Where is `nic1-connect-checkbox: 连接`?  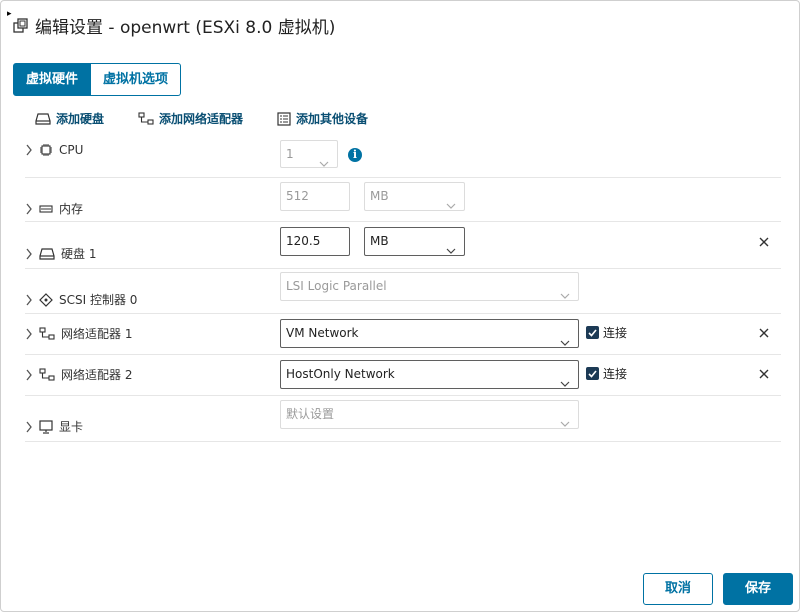 nic1-connect-checkbox: 连接 is located at coordinates (606, 332).